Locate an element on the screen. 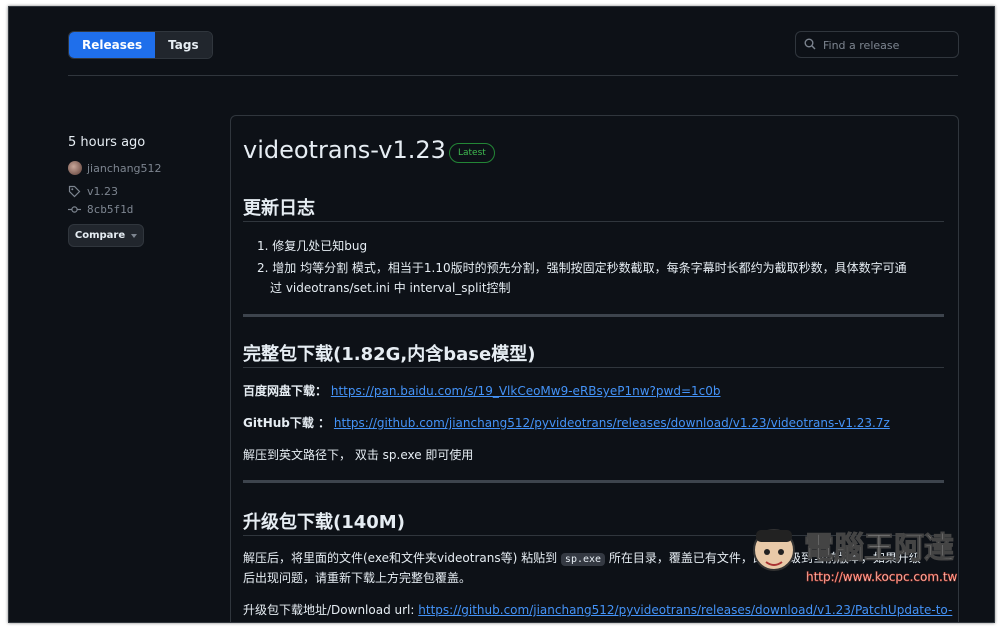  compare-label: Compare is located at coordinates (100, 235).